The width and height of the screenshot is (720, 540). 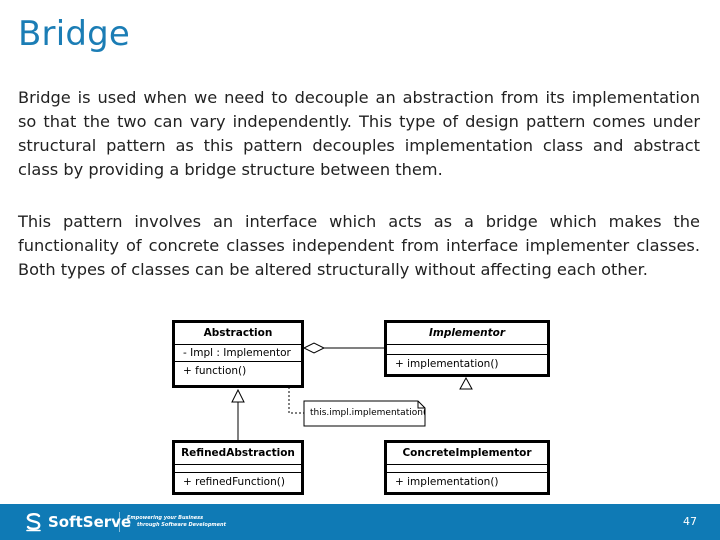 I want to click on class-name: RefinedAbstraction, so click(x=238, y=454).